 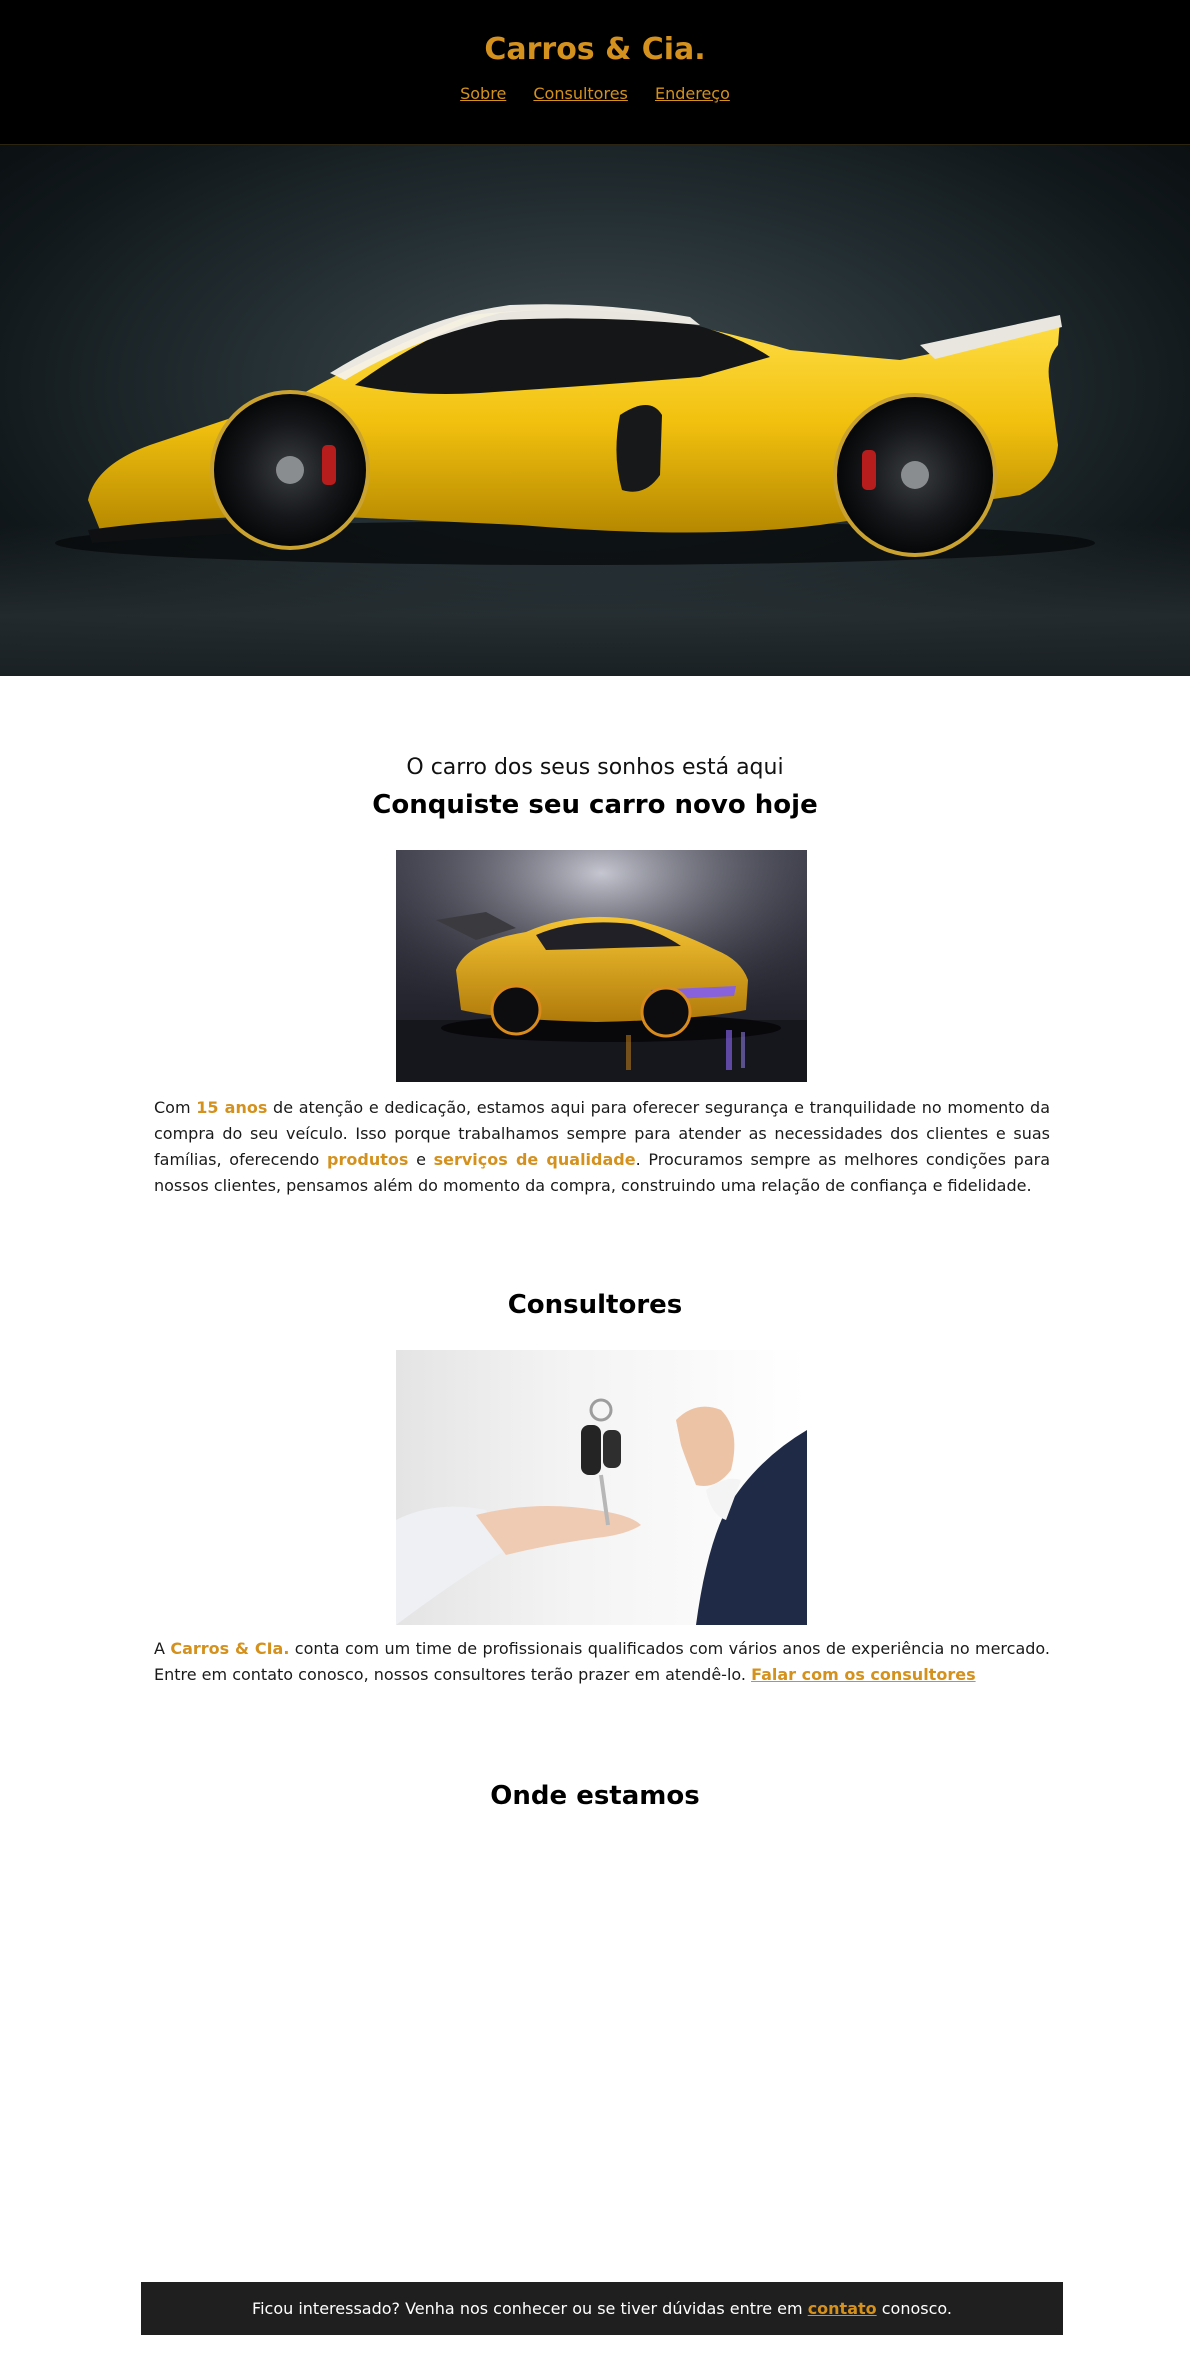 What do you see at coordinates (368, 1159) in the screenshot?
I see `highlight-produtos: produtos` at bounding box center [368, 1159].